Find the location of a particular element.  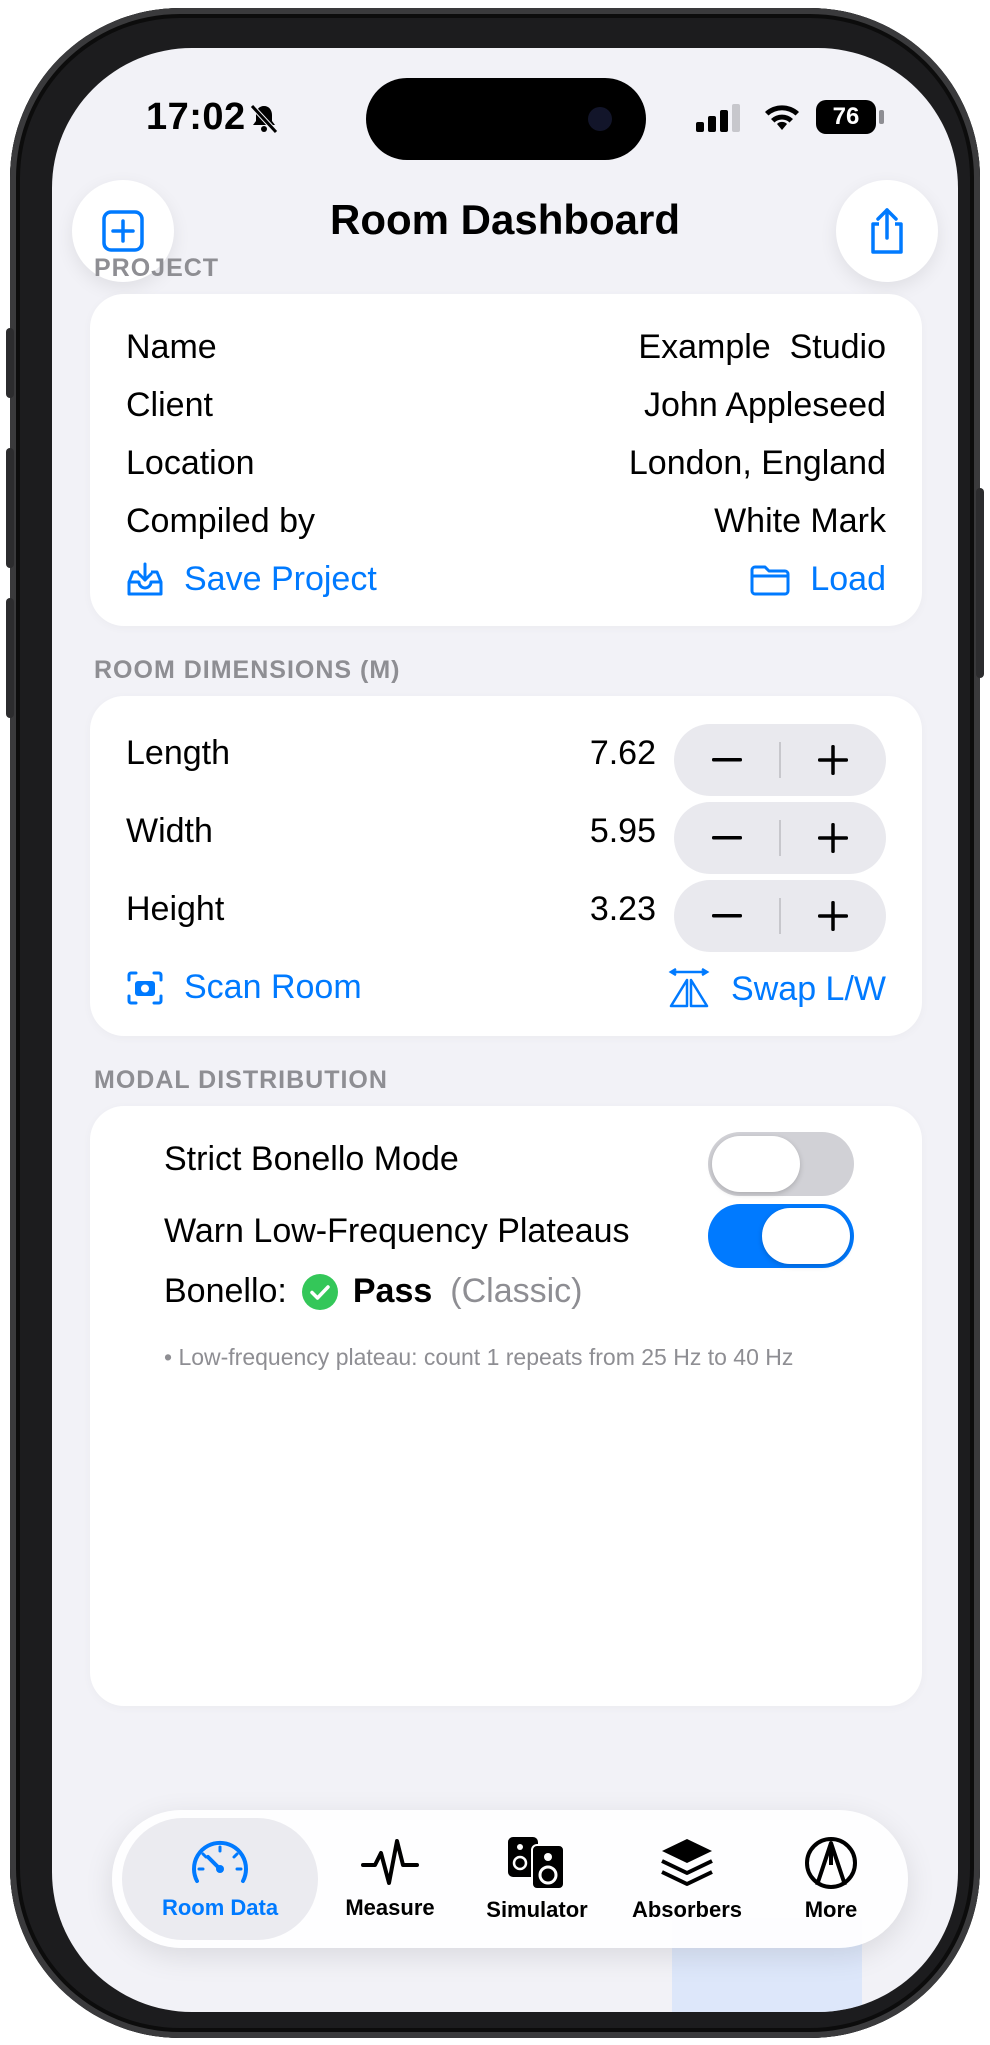

check-circle-icon is located at coordinates (319, 1291).